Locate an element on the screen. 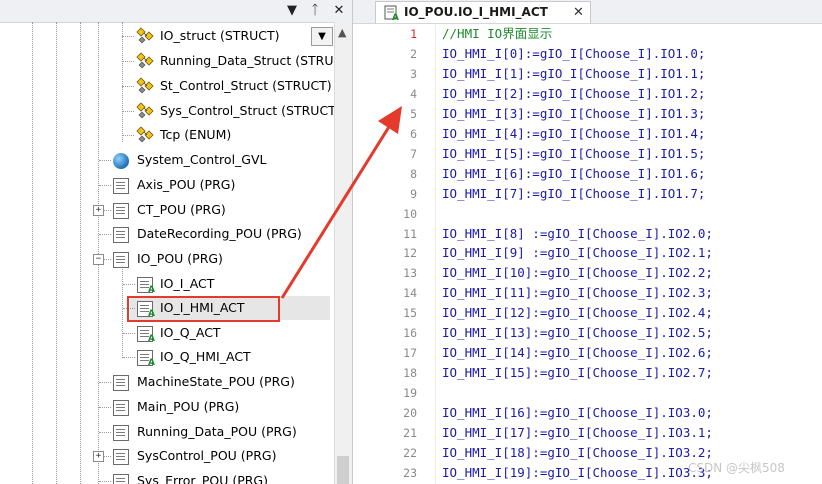 The image size is (822, 484). tree-item: + CT_POU (PRG) is located at coordinates (166, 210).